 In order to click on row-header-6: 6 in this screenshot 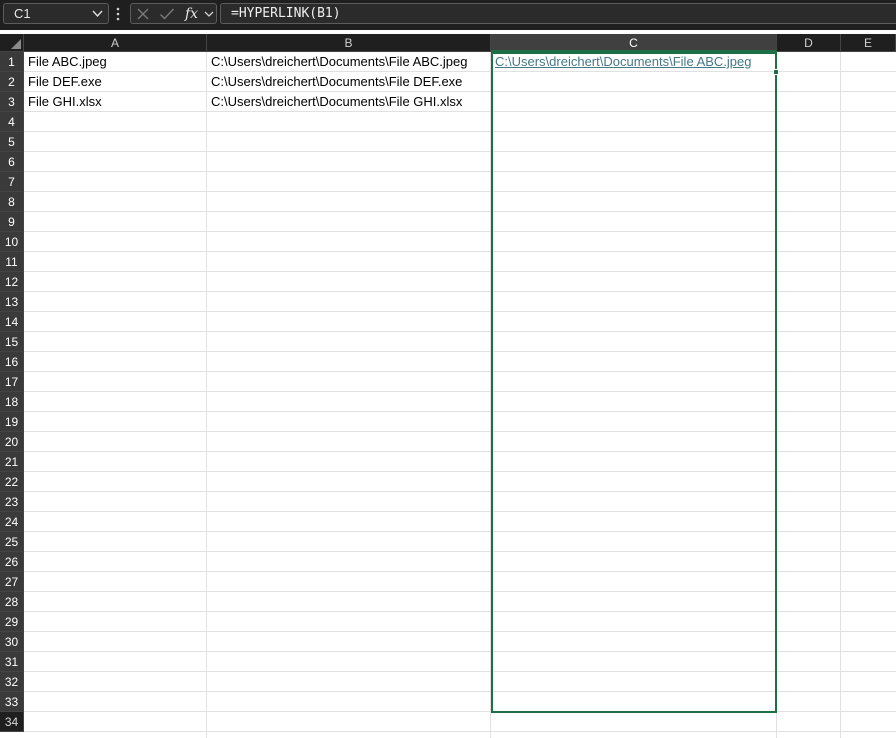, I will do `click(12, 162)`.